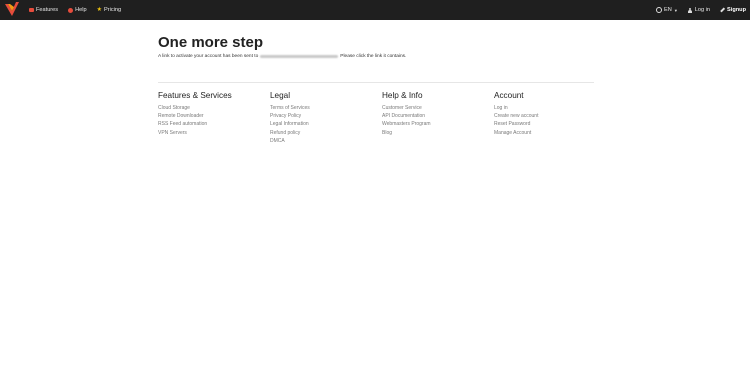 The image size is (750, 368). Describe the element at coordinates (99, 10) in the screenshot. I see `star-icon: ★` at that location.